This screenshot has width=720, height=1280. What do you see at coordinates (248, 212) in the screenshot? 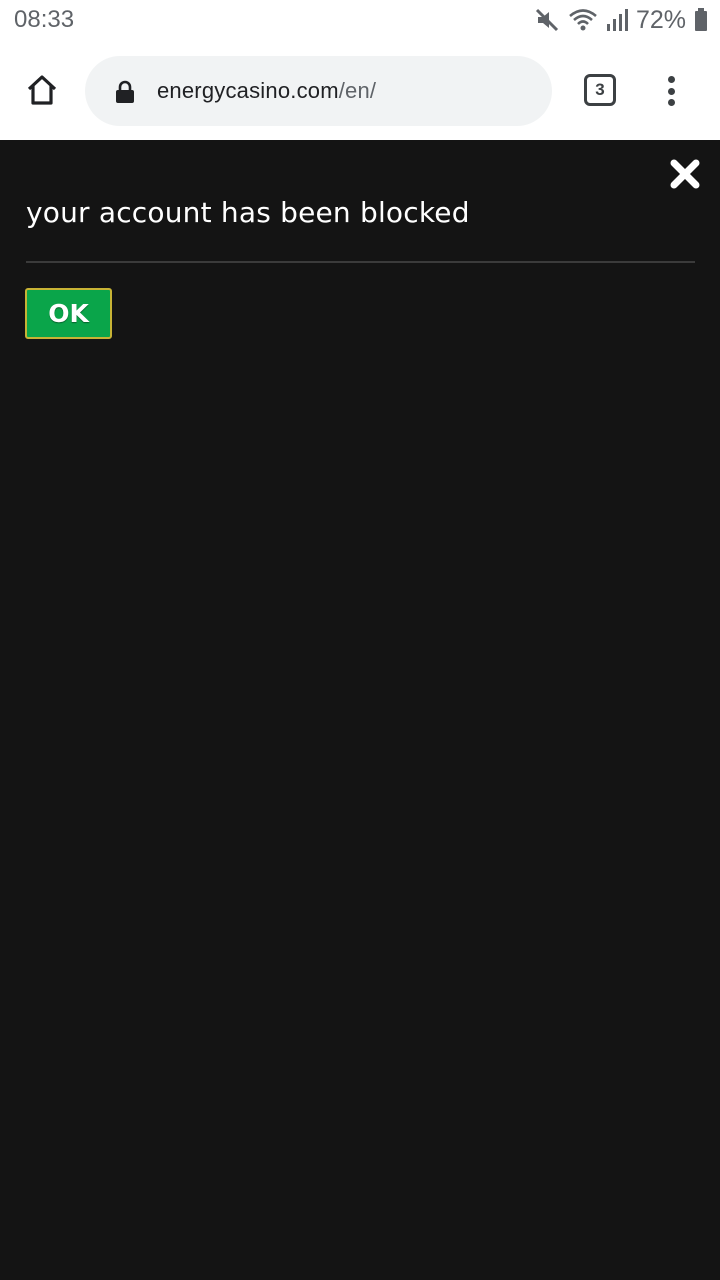
I see `dialog-message: your account has been blocked` at bounding box center [248, 212].